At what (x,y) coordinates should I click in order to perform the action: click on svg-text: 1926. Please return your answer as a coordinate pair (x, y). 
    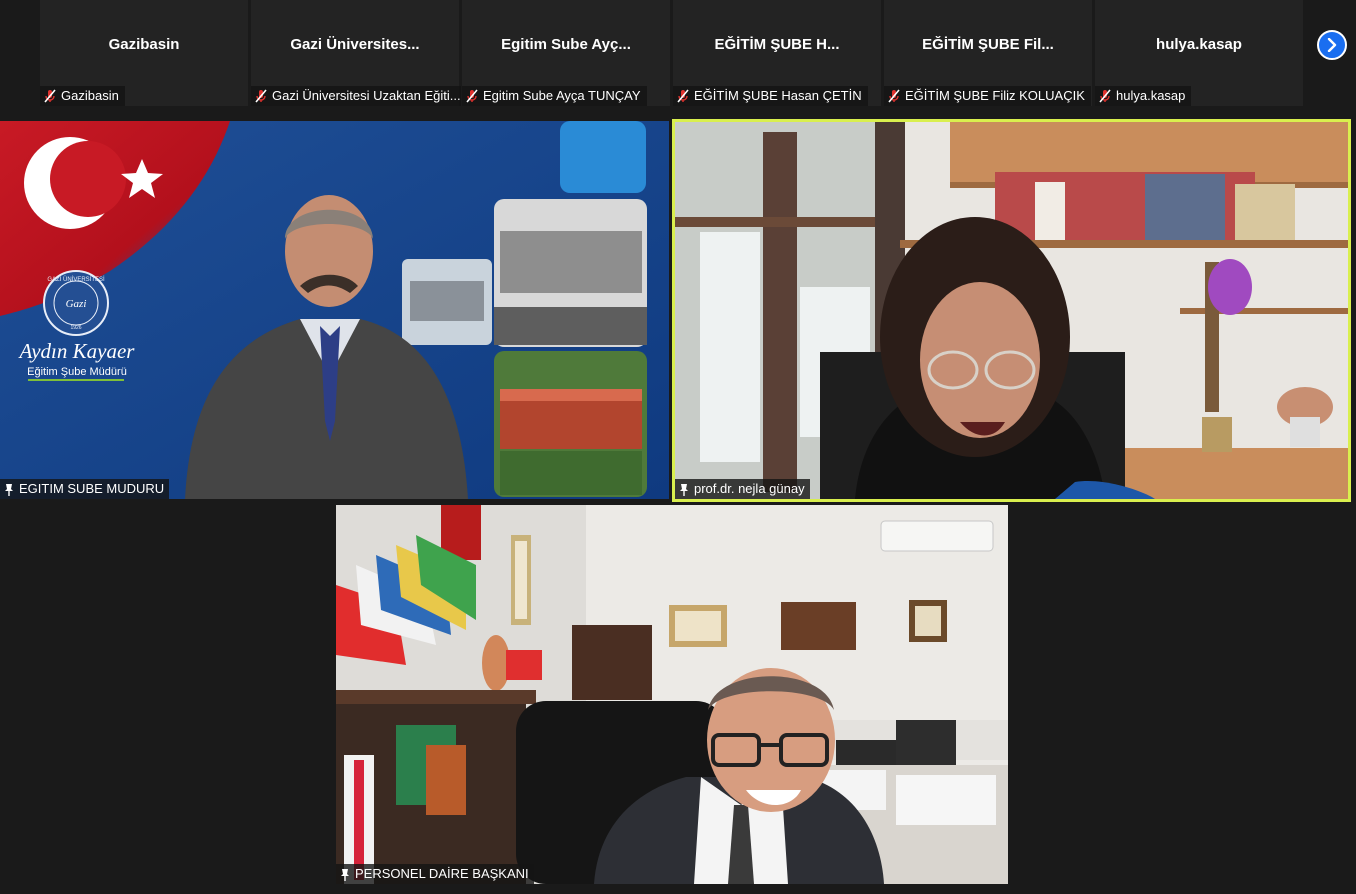
    Looking at the image, I should click on (75, 328).